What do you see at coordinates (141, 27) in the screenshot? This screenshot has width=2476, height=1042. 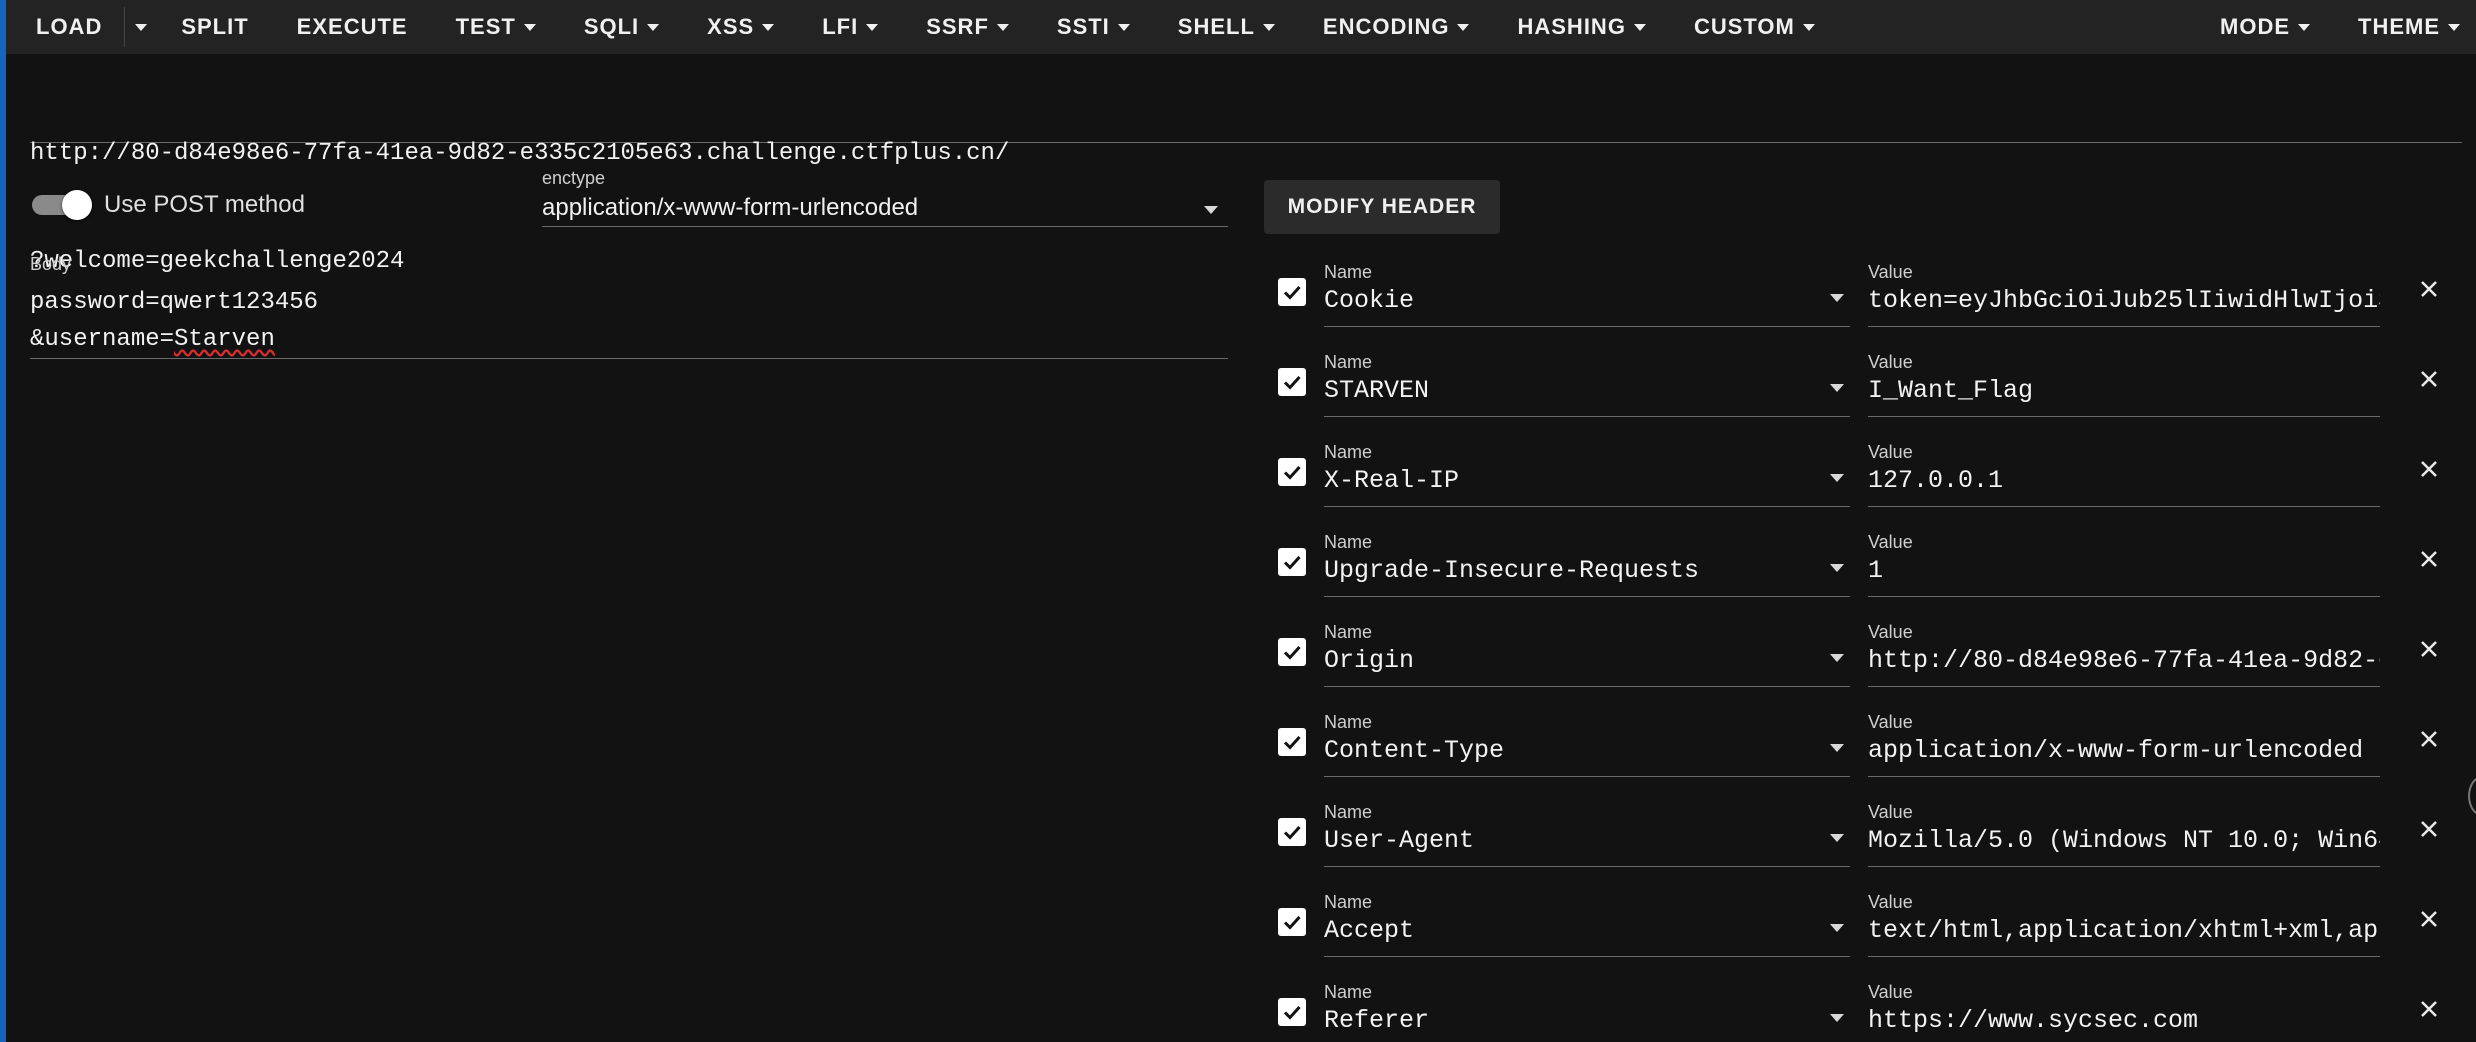 I see `load-menu-button` at bounding box center [141, 27].